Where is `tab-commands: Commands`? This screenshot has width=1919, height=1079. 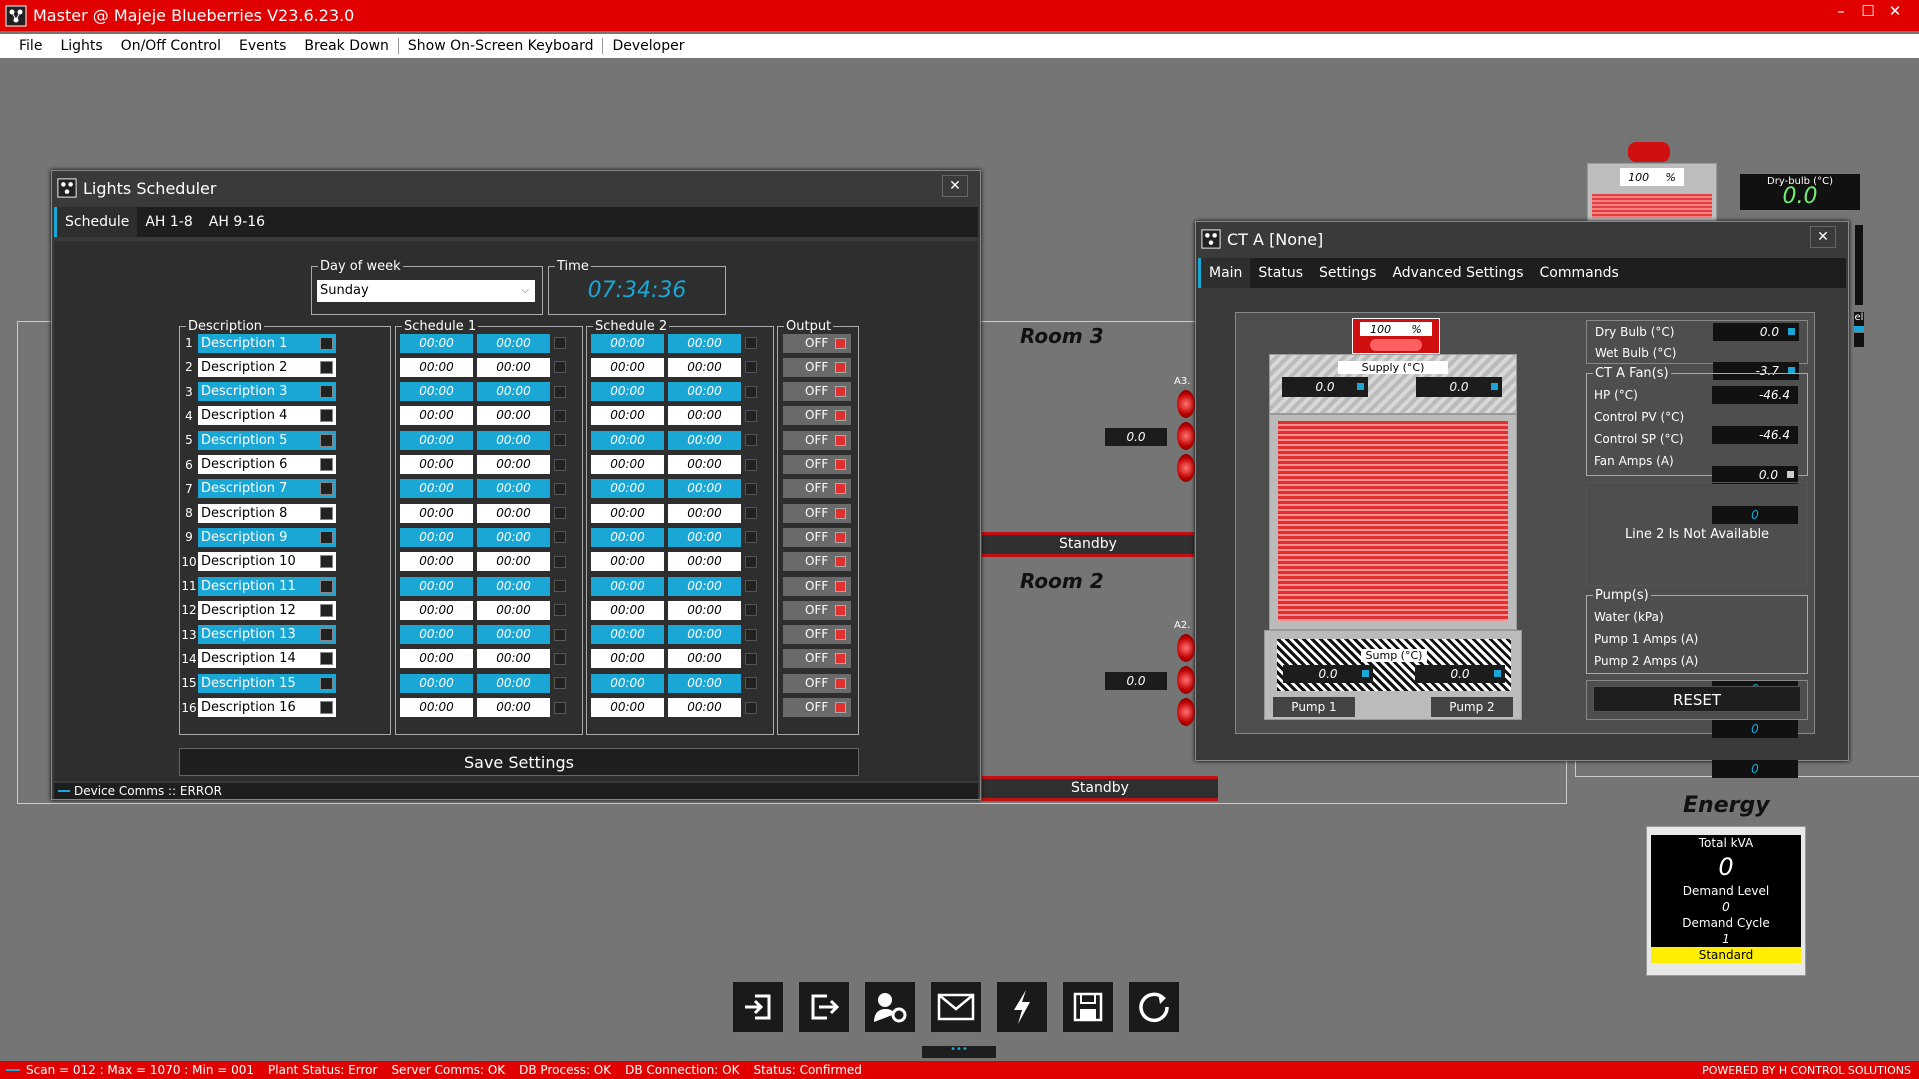 tab-commands: Commands is located at coordinates (1579, 273).